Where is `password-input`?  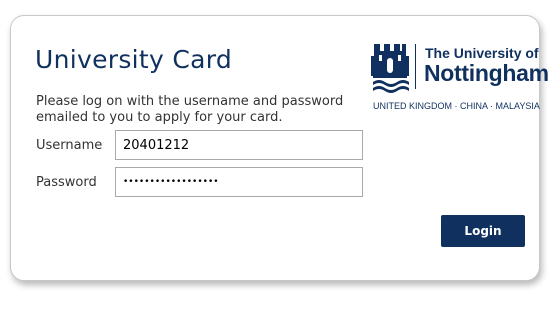 password-input is located at coordinates (239, 182).